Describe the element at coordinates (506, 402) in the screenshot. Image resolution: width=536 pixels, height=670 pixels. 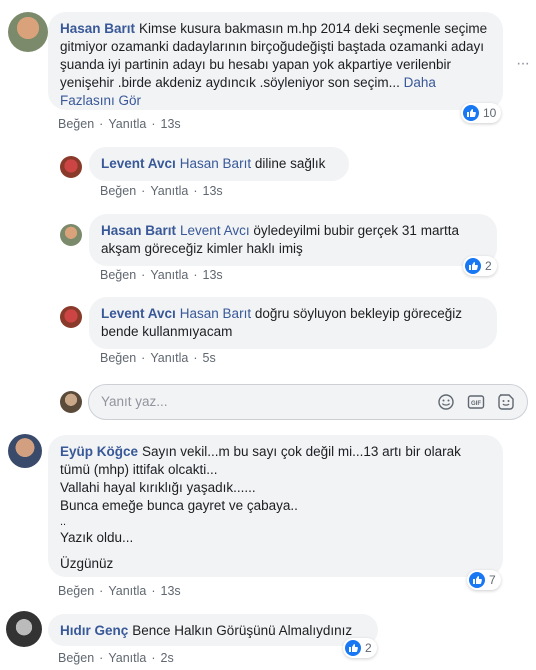
I see `sticker-icon` at that location.